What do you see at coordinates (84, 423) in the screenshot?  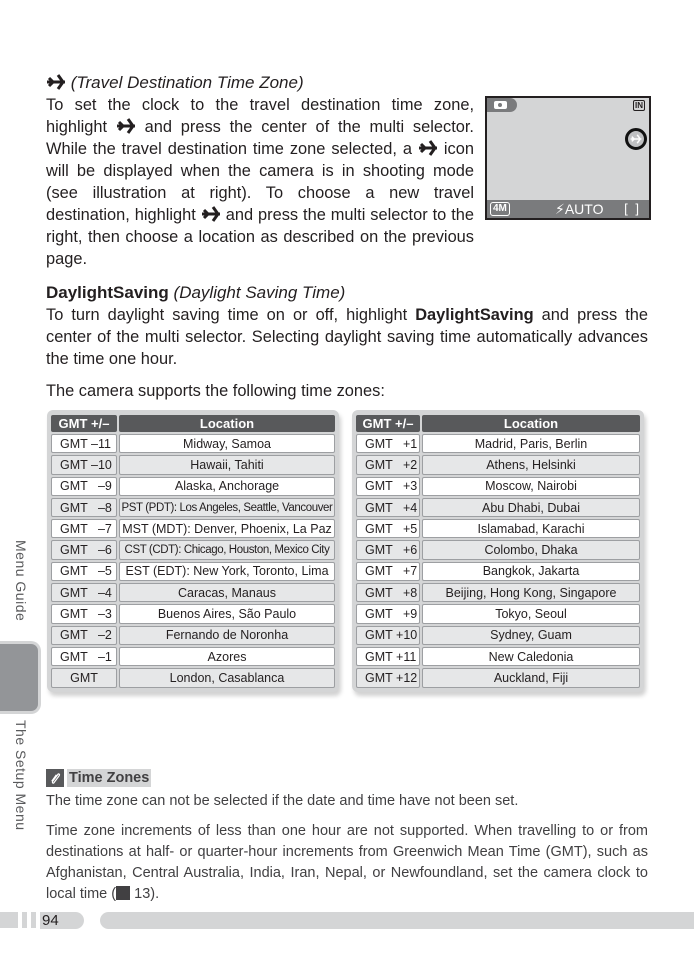 I see `header-gmt: GMT +/–` at bounding box center [84, 423].